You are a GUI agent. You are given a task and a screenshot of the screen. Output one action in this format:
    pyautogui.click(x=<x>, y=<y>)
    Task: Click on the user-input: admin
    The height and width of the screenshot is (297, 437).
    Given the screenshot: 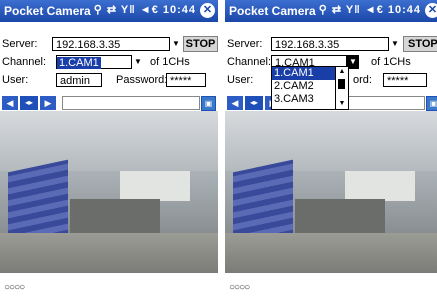 What is the action you would take?
    pyautogui.click(x=79, y=80)
    